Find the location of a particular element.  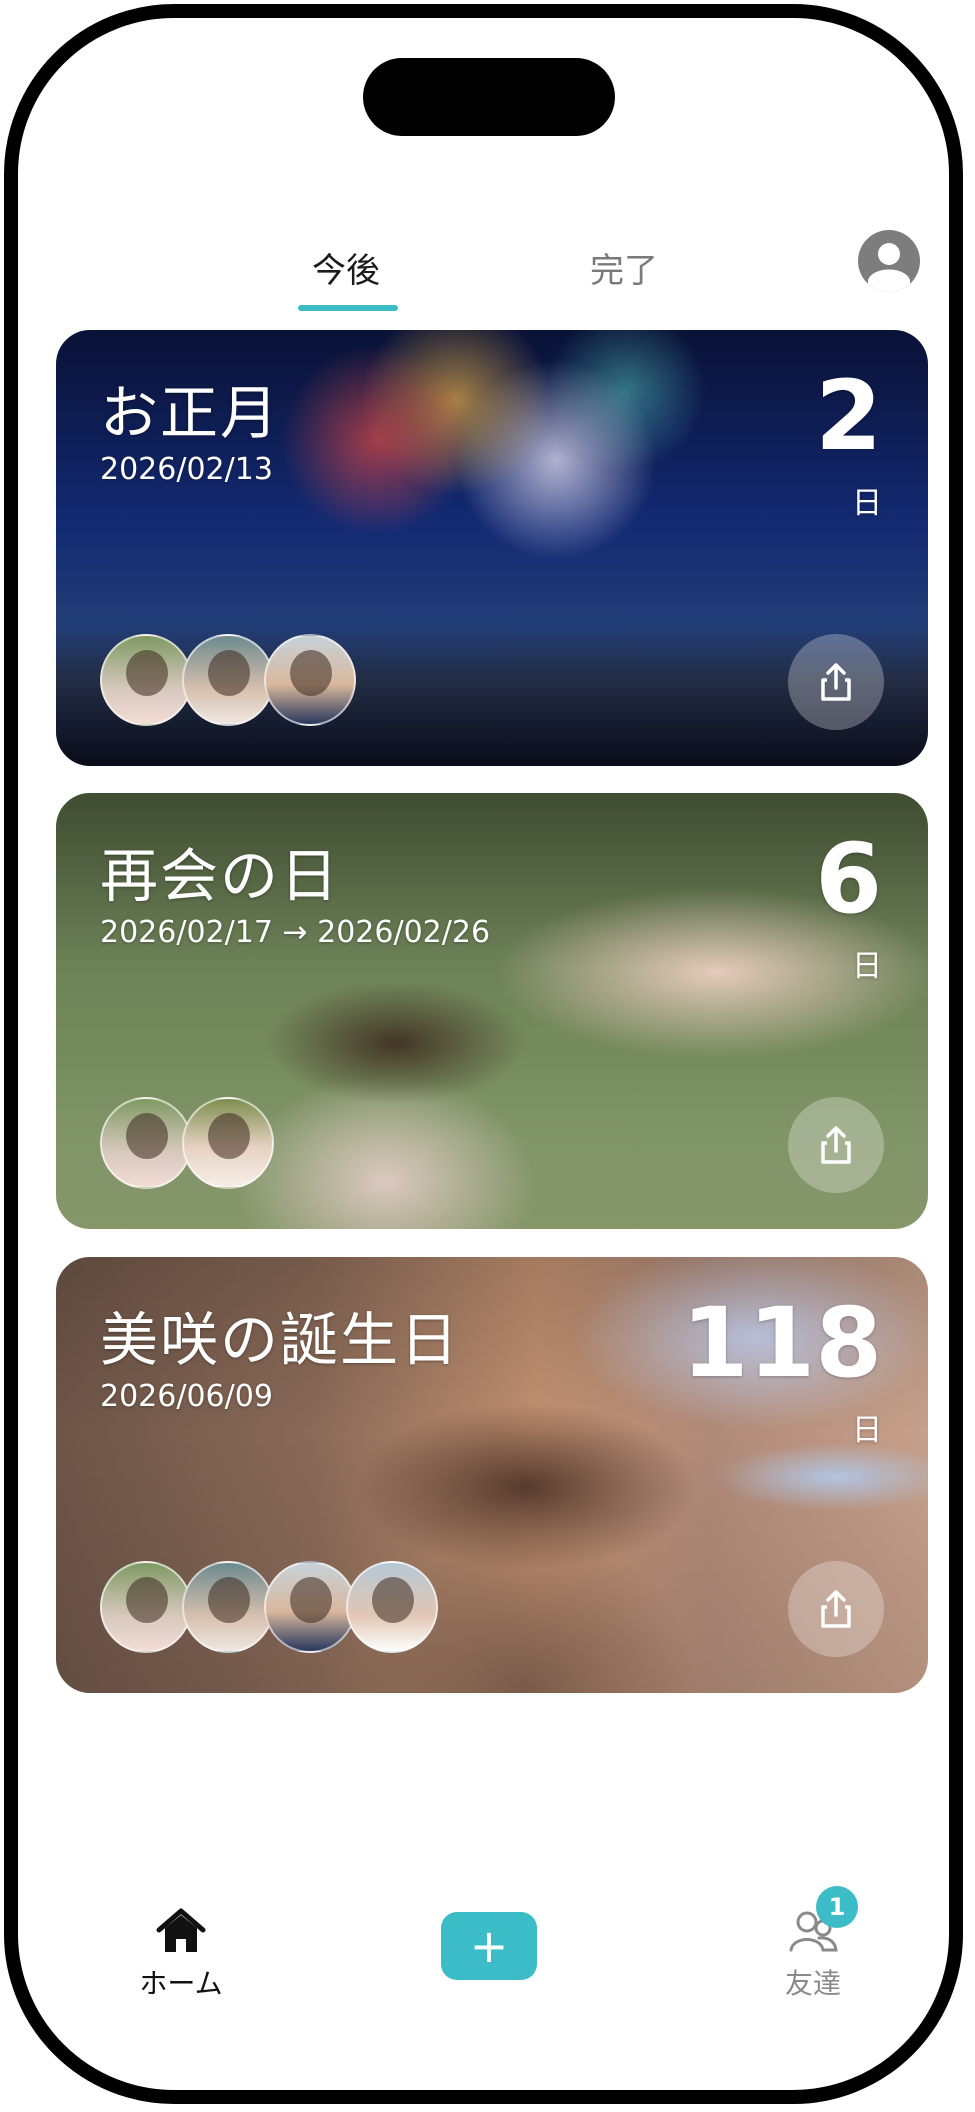

active-tab-indicator is located at coordinates (348, 308).